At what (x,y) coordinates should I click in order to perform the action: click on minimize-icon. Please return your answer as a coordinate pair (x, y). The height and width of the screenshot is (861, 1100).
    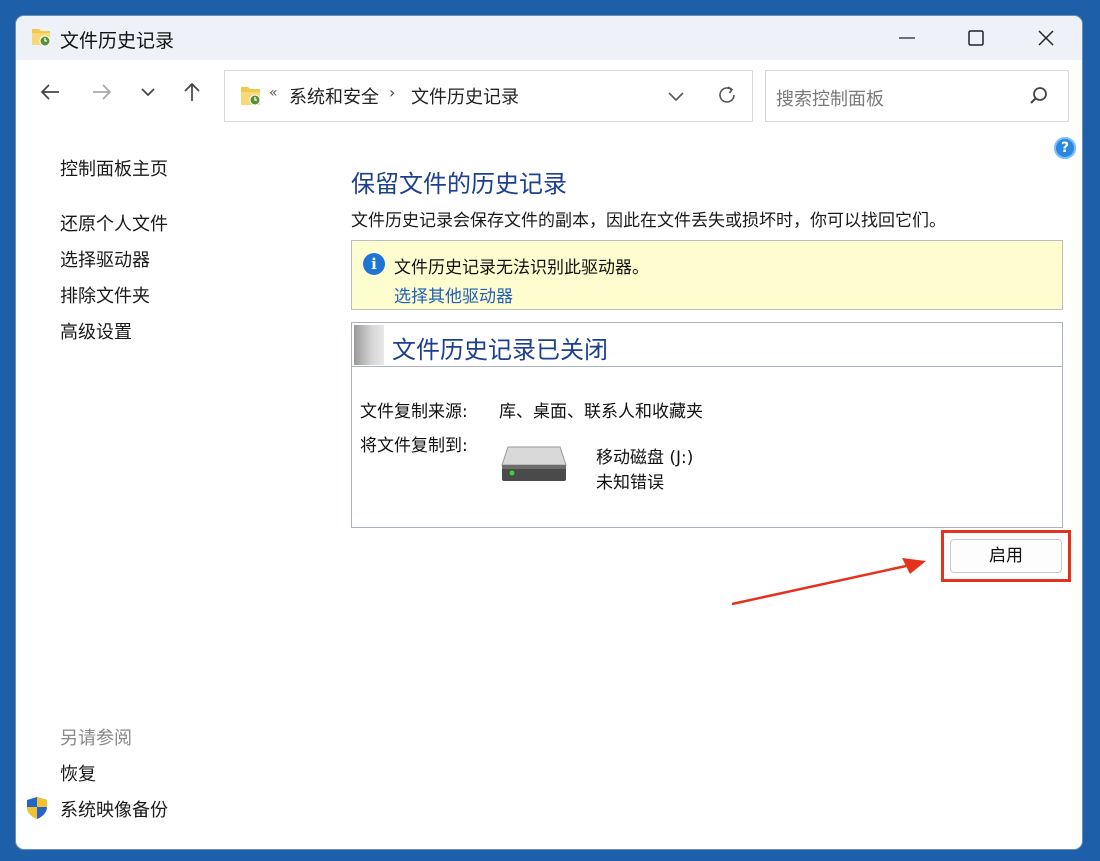
    Looking at the image, I should click on (907, 38).